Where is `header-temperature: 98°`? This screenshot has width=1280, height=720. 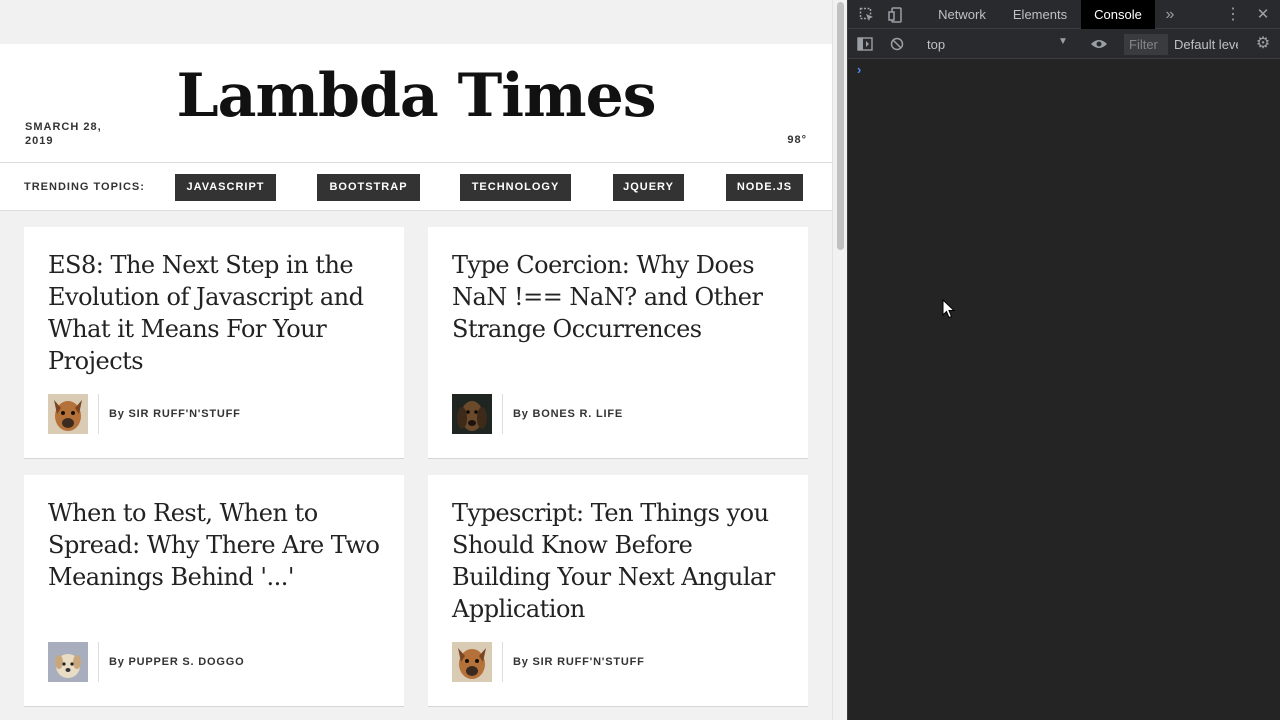 header-temperature: 98° is located at coordinates (797, 140).